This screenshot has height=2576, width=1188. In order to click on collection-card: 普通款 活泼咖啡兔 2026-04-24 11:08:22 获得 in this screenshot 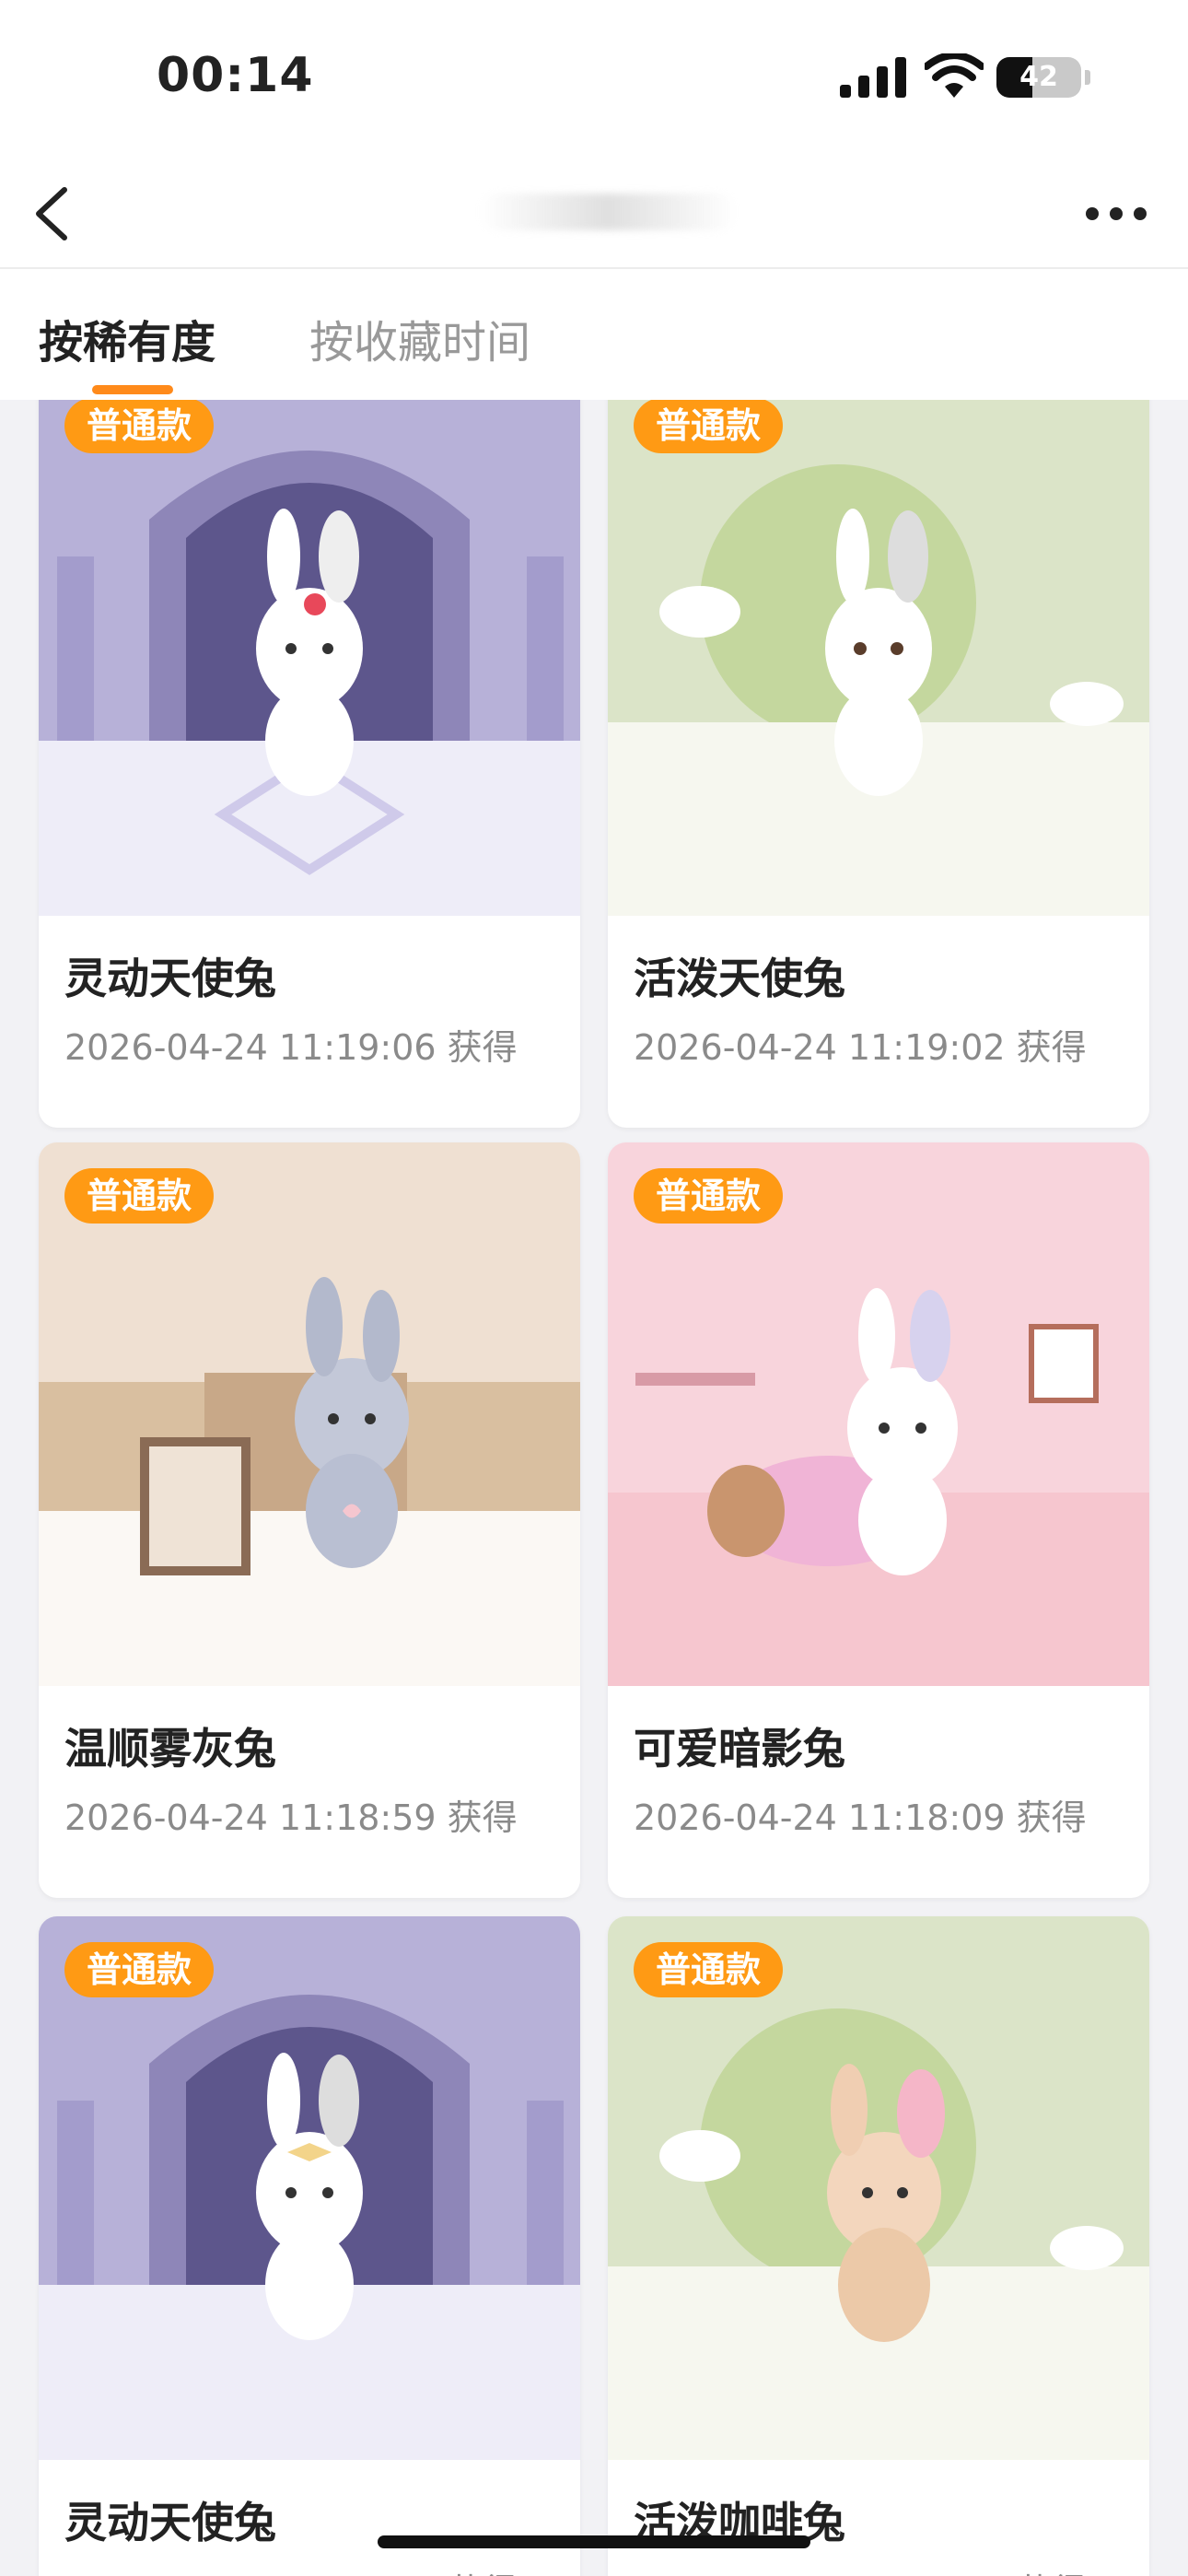, I will do `click(878, 2246)`.